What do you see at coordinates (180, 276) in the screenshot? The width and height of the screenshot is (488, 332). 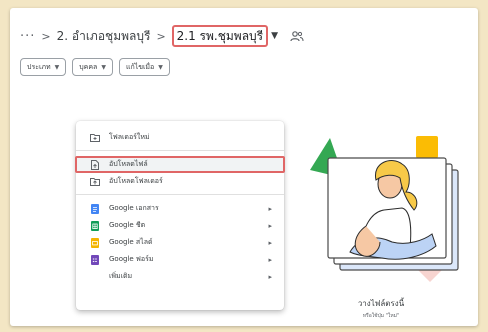 I see `menu-item-more: เพิ่มเติม ▸` at bounding box center [180, 276].